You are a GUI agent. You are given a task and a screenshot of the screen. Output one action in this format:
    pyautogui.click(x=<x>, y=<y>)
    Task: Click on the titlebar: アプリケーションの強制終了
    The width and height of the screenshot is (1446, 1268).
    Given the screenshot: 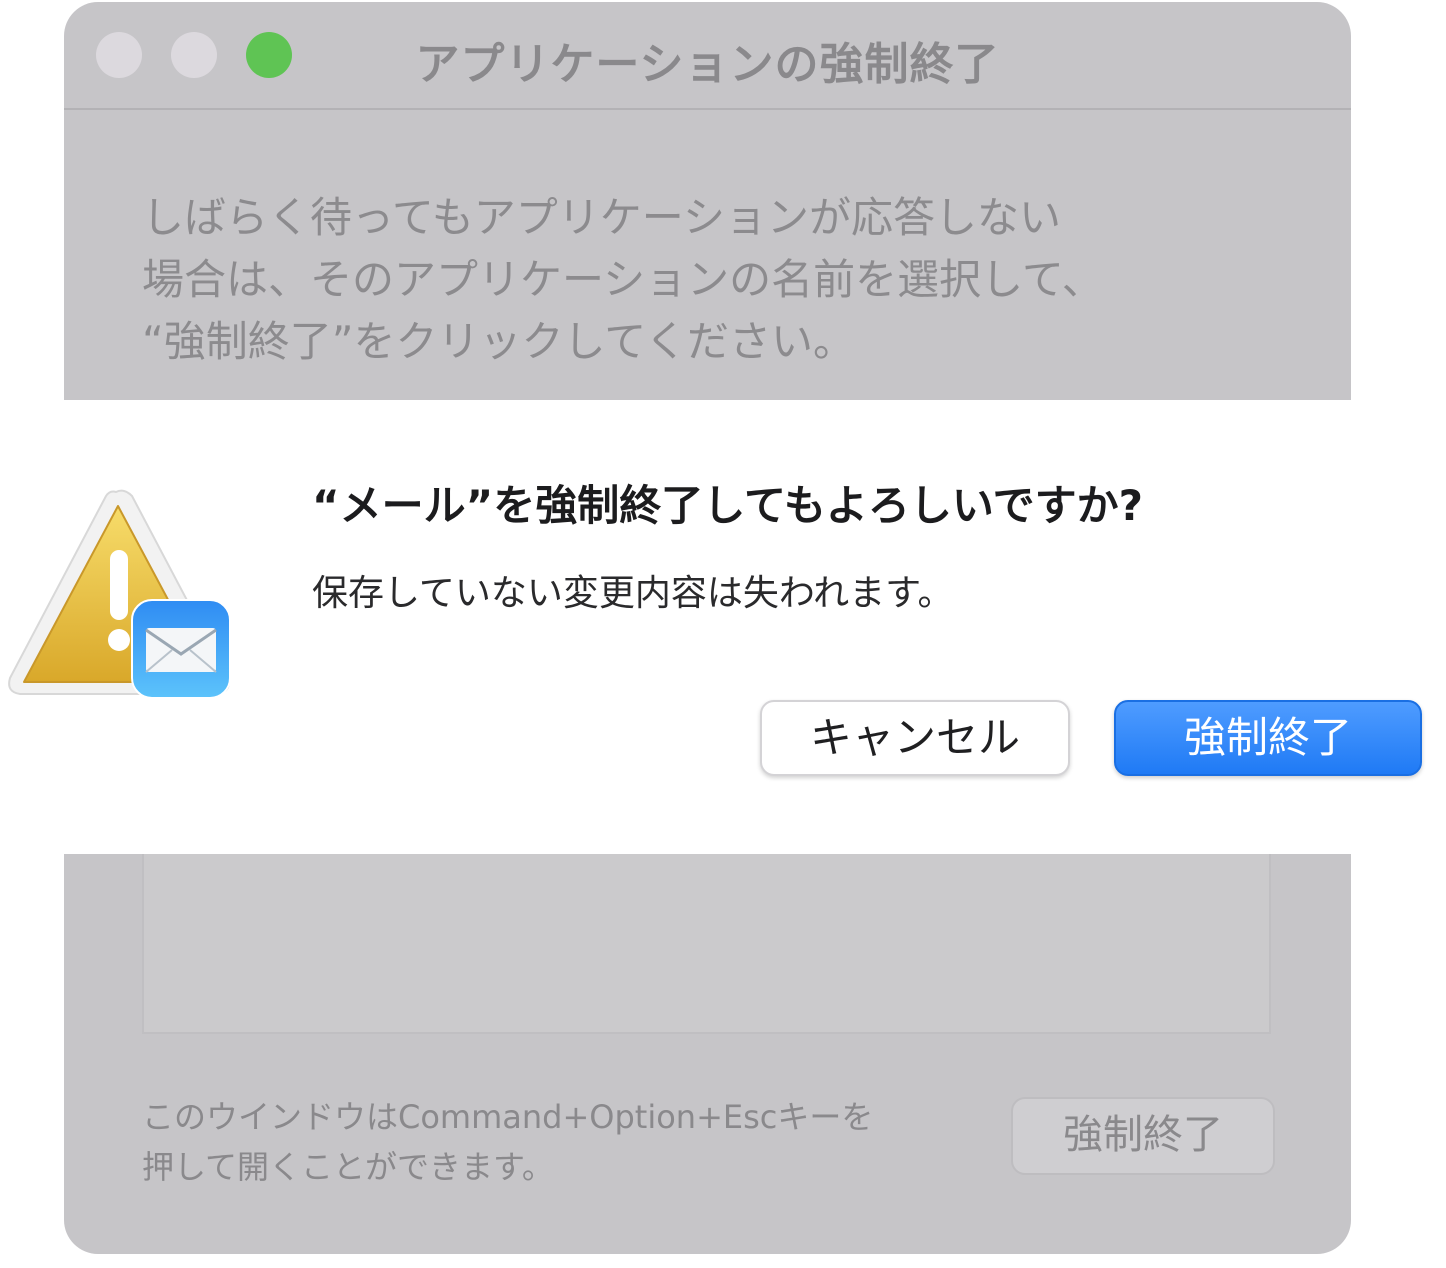 What is the action you would take?
    pyautogui.click(x=707, y=56)
    